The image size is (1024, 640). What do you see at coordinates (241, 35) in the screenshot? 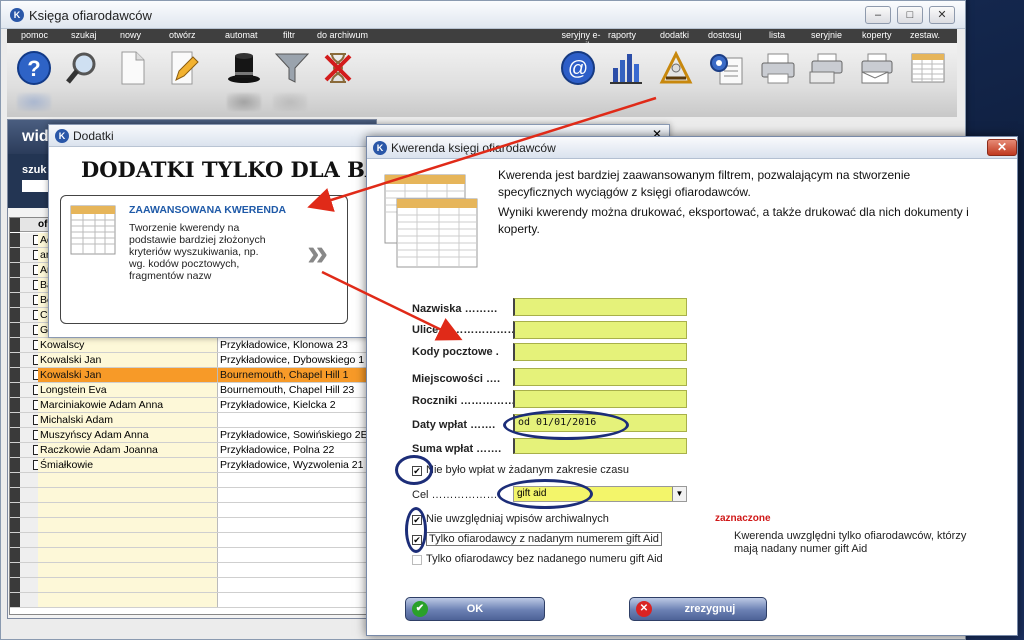
I see `menu-automat: automat` at bounding box center [241, 35].